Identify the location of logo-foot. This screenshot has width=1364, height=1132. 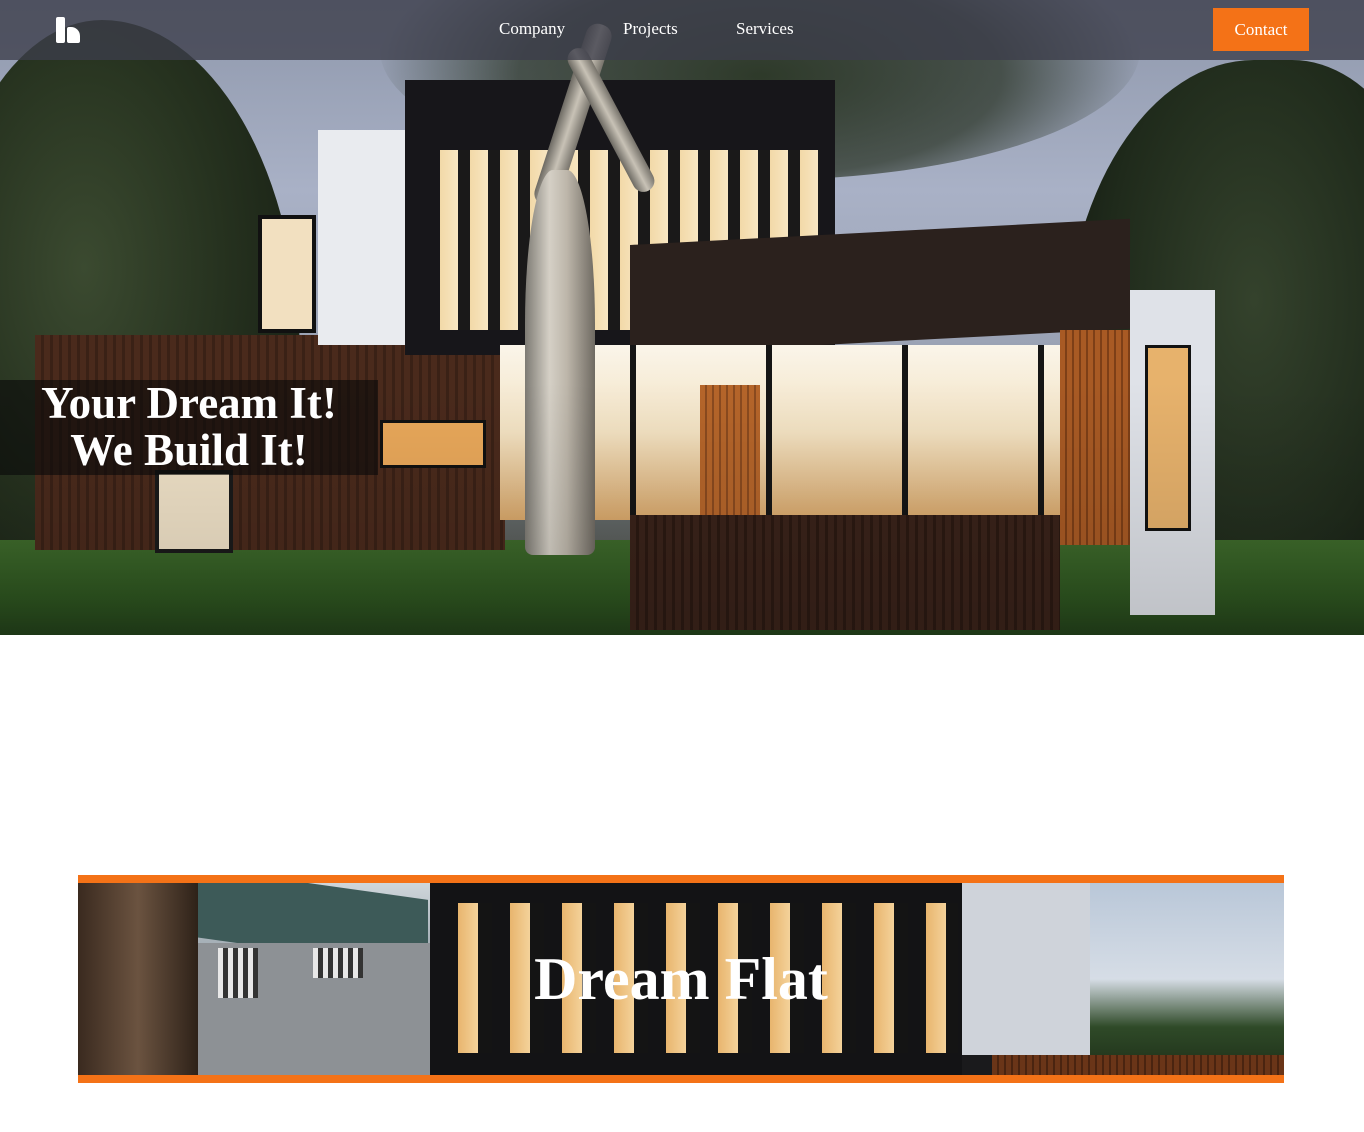
(73, 35).